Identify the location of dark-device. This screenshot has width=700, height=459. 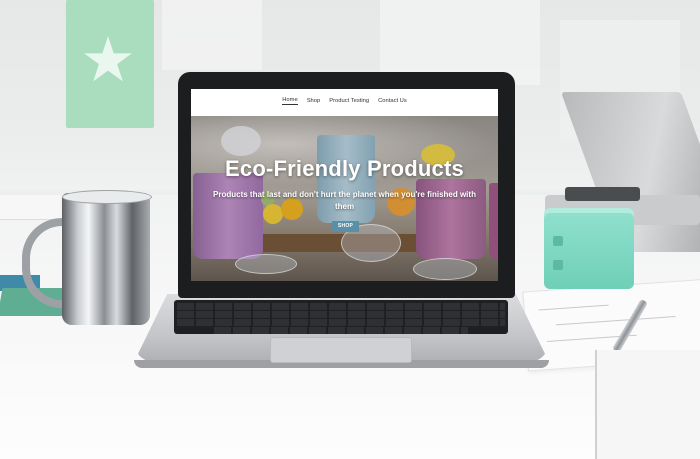
(602, 194).